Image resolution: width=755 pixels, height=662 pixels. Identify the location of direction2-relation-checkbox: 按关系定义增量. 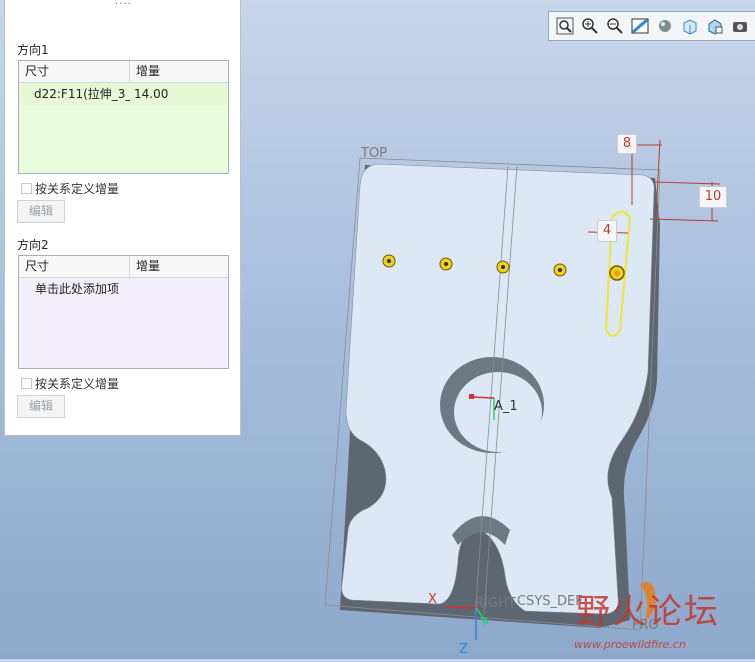
(70, 383).